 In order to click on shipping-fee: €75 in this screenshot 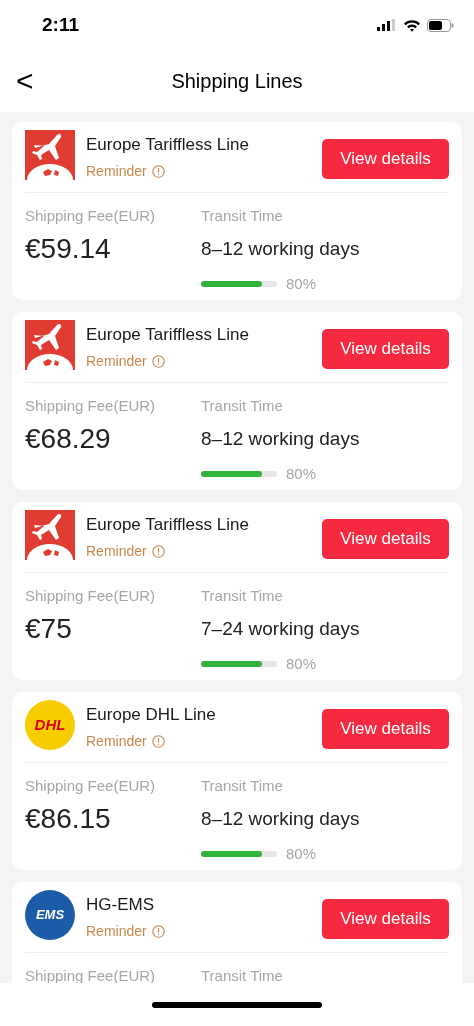, I will do `click(49, 629)`.